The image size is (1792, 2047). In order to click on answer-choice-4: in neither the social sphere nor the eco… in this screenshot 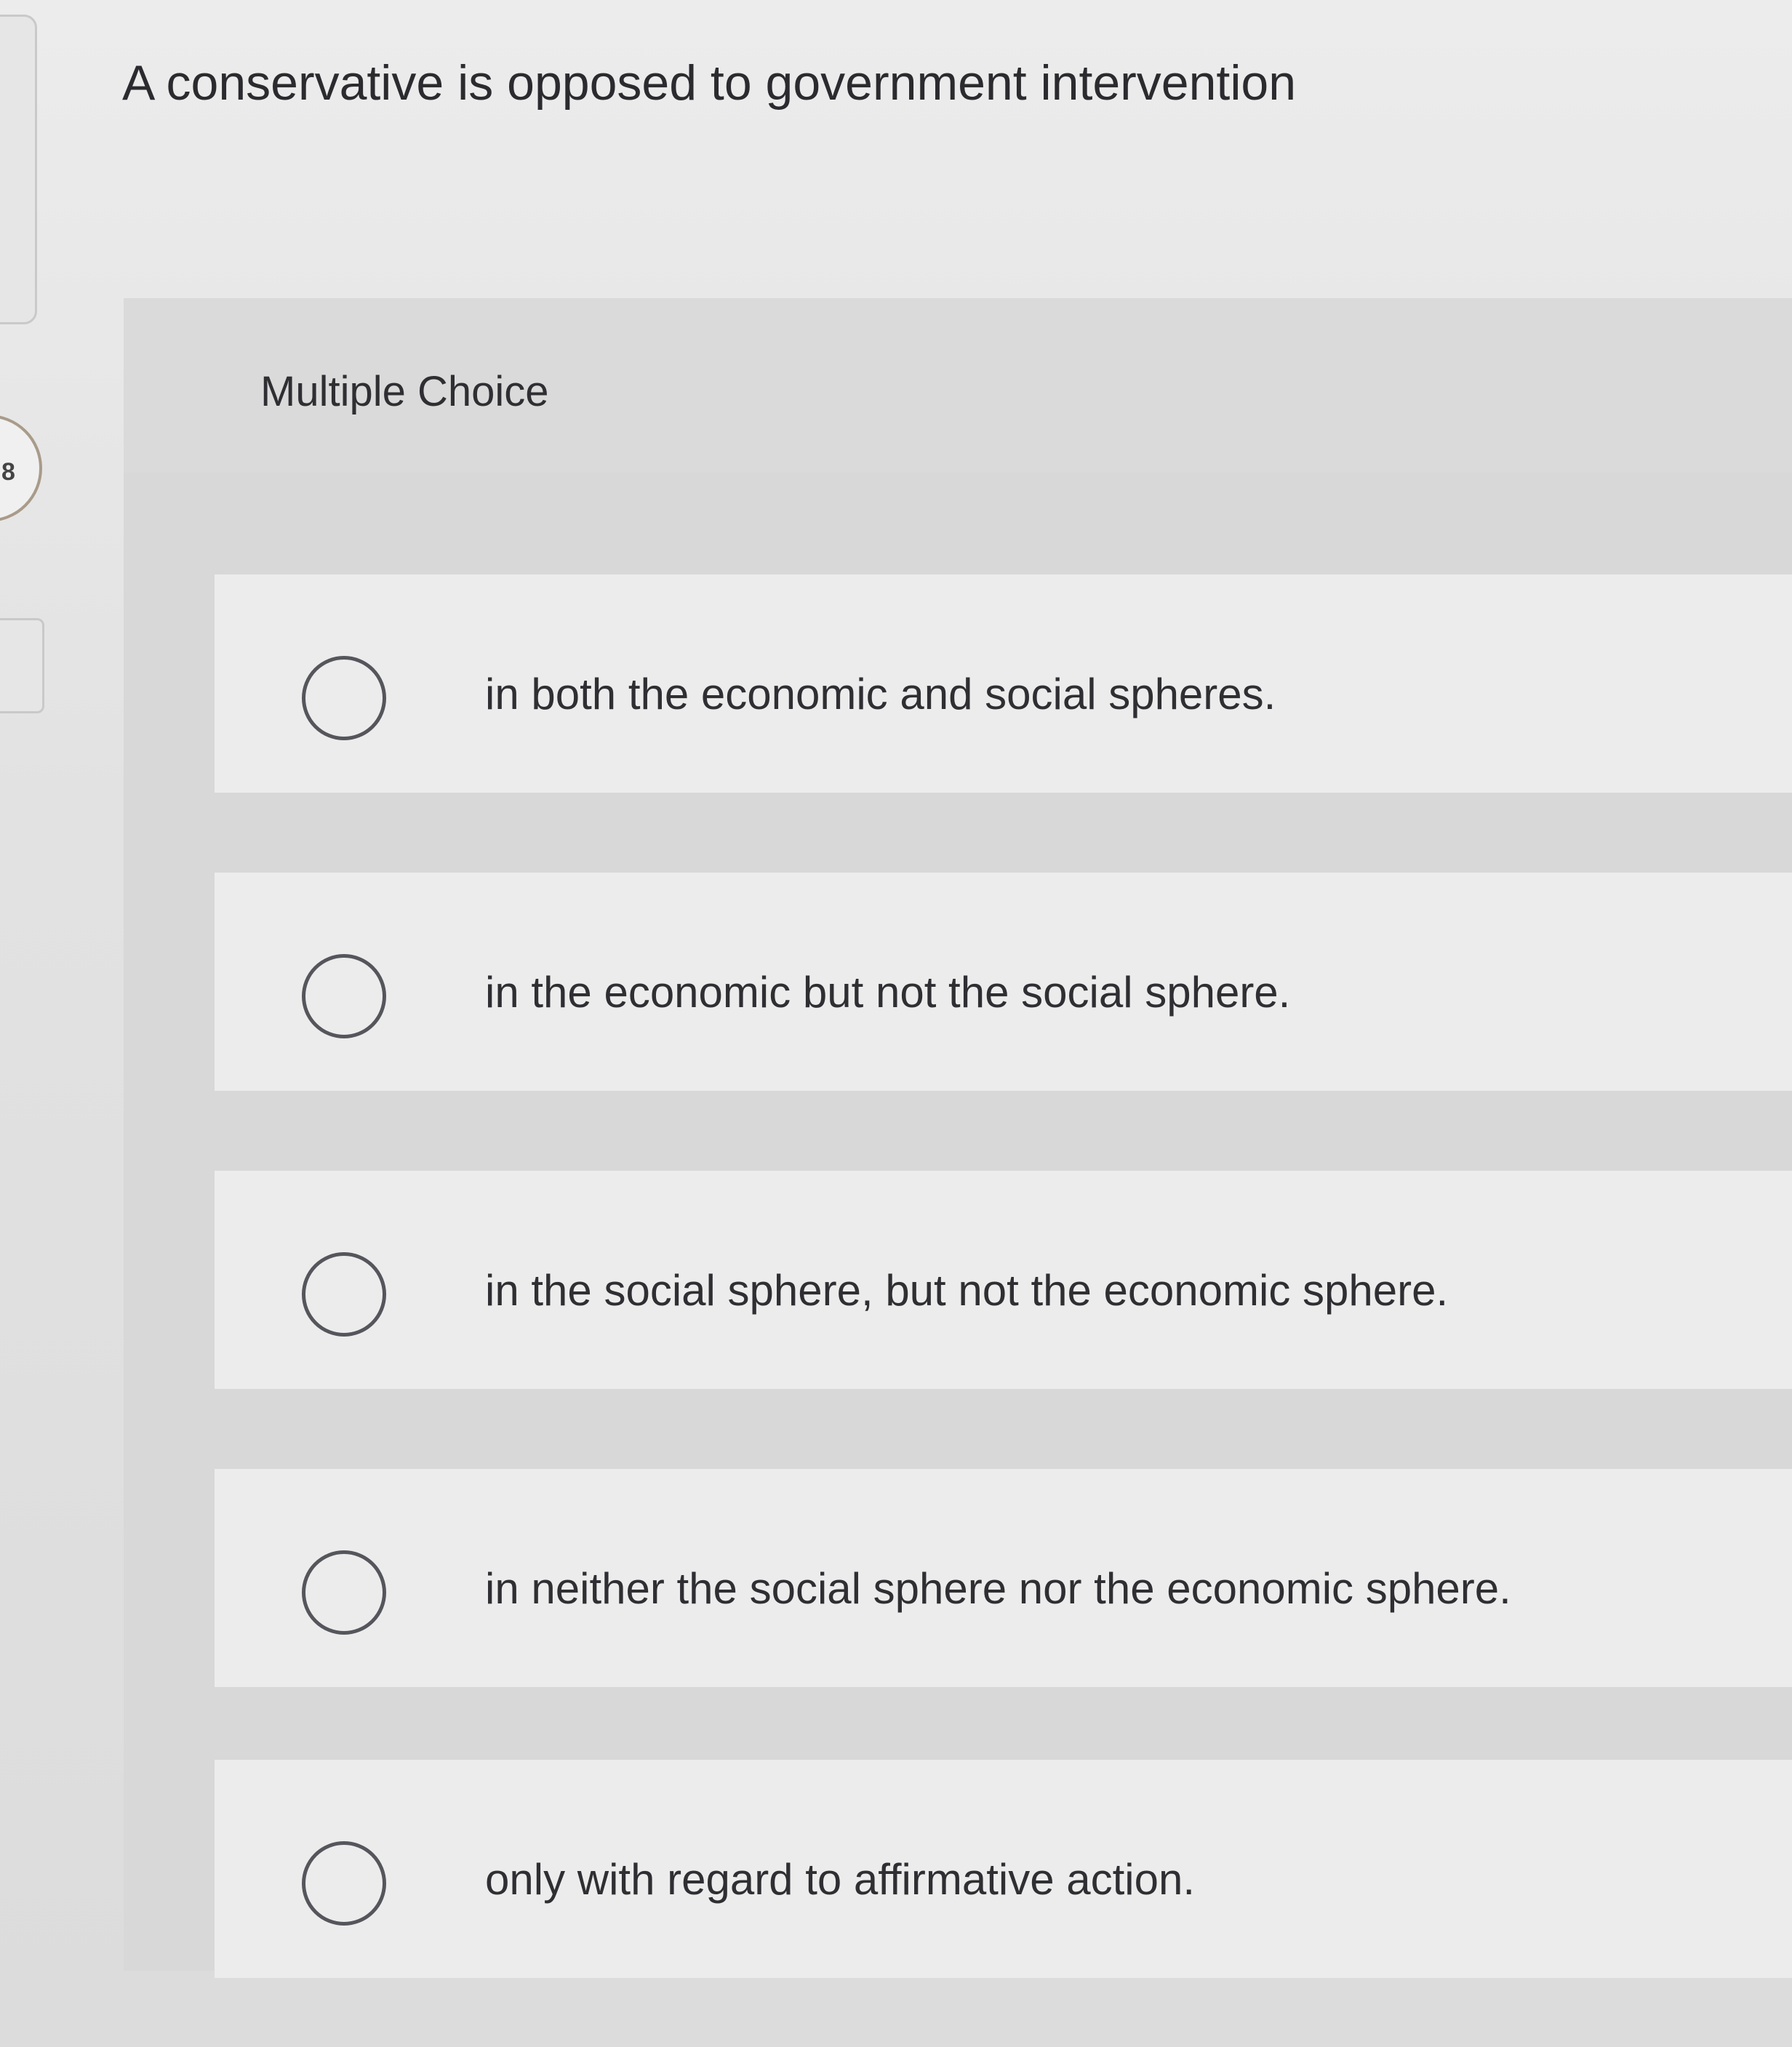, I will do `click(1003, 1578)`.